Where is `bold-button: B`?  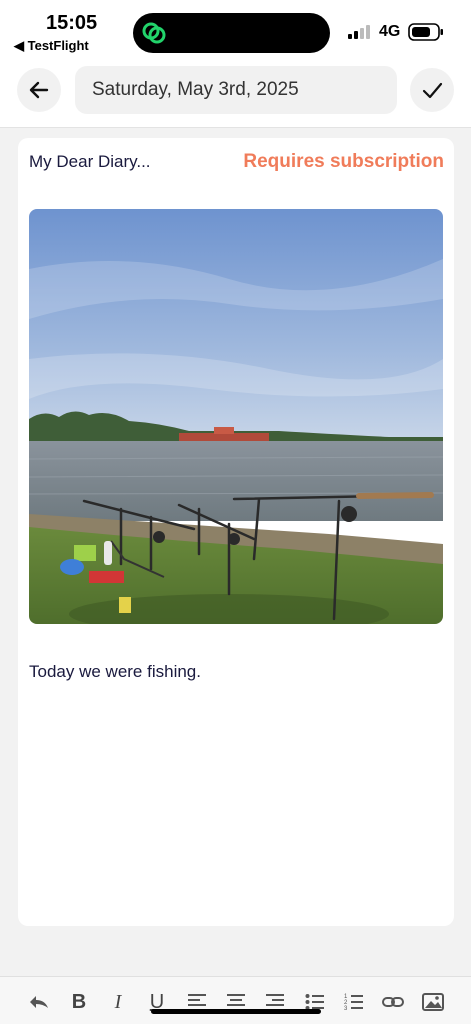 bold-button: B is located at coordinates (79, 1002).